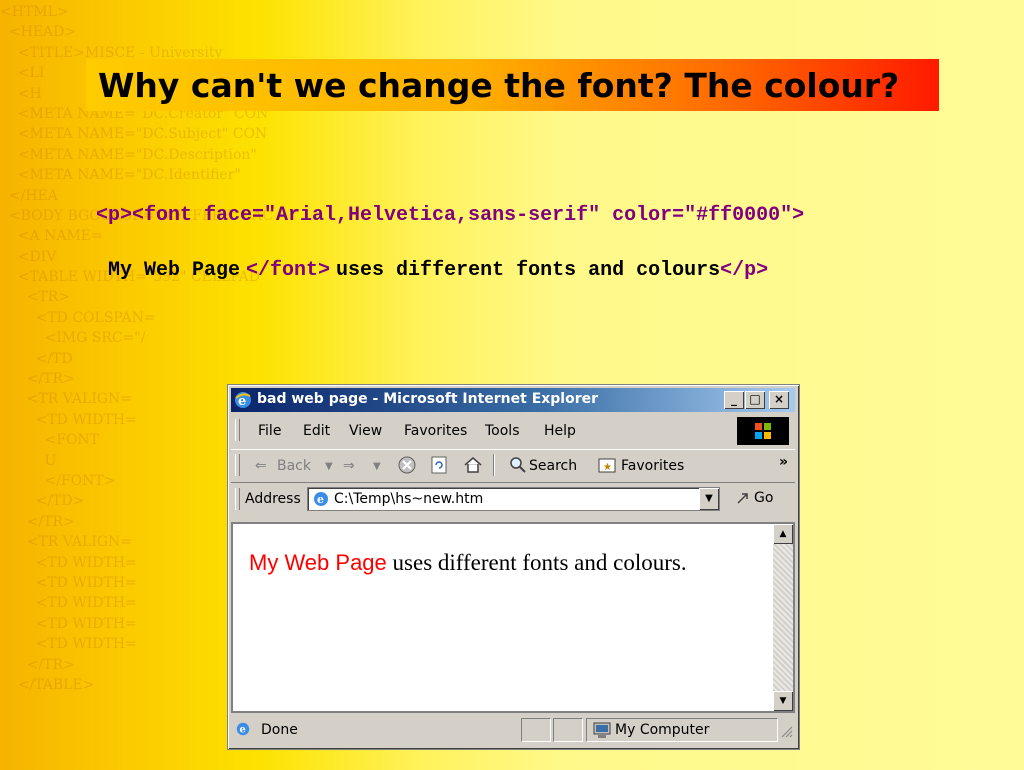 This screenshot has height=770, width=1024. Describe the element at coordinates (51, 236) in the screenshot. I see `background-code-line: <A NAME=` at that location.